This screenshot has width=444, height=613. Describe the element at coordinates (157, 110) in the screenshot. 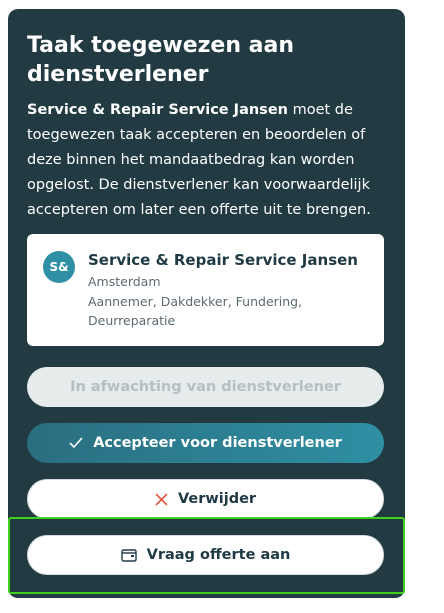

I see `description-vendor-name: Service & Repair Service Jansen` at that location.